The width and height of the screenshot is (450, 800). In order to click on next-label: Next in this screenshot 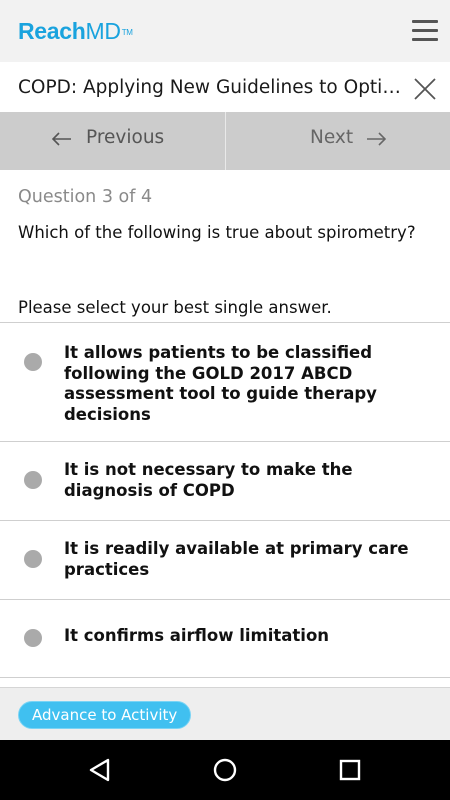, I will do `click(332, 137)`.